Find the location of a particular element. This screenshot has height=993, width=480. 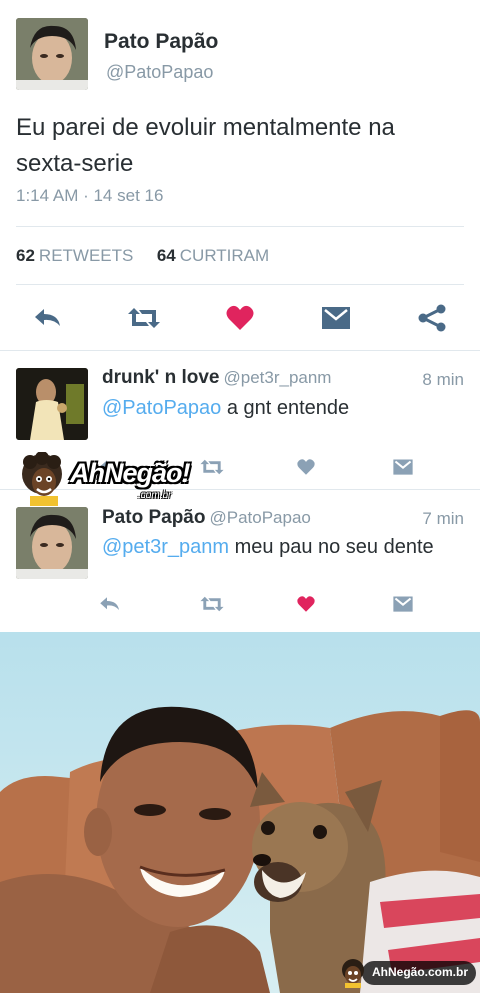

mention-link: @PatoPapao is located at coordinates (161, 408).